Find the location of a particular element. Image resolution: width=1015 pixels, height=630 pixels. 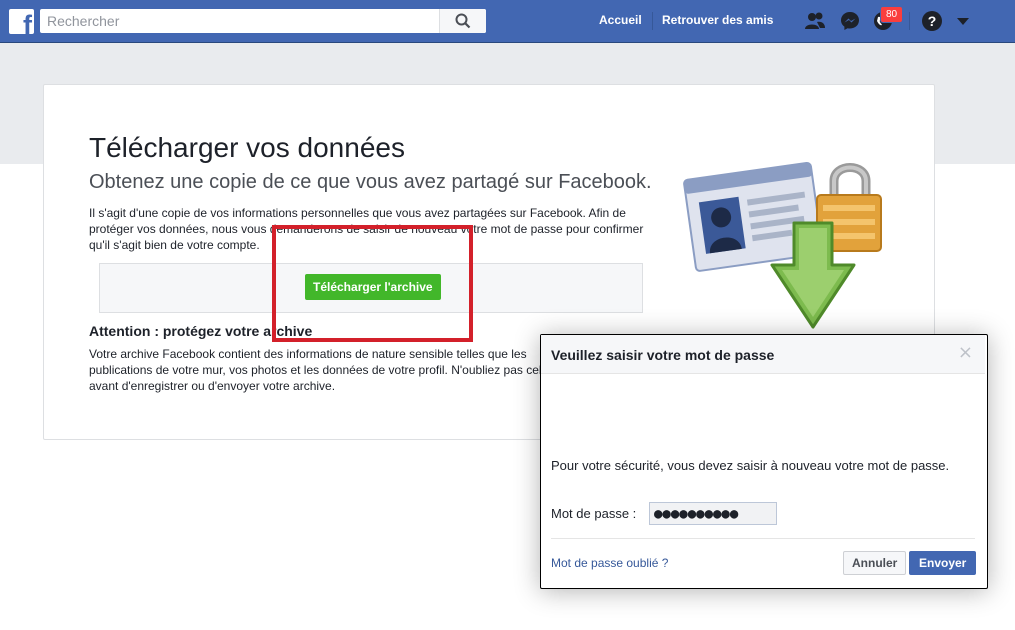

download-archive-illustration is located at coordinates (782, 245).